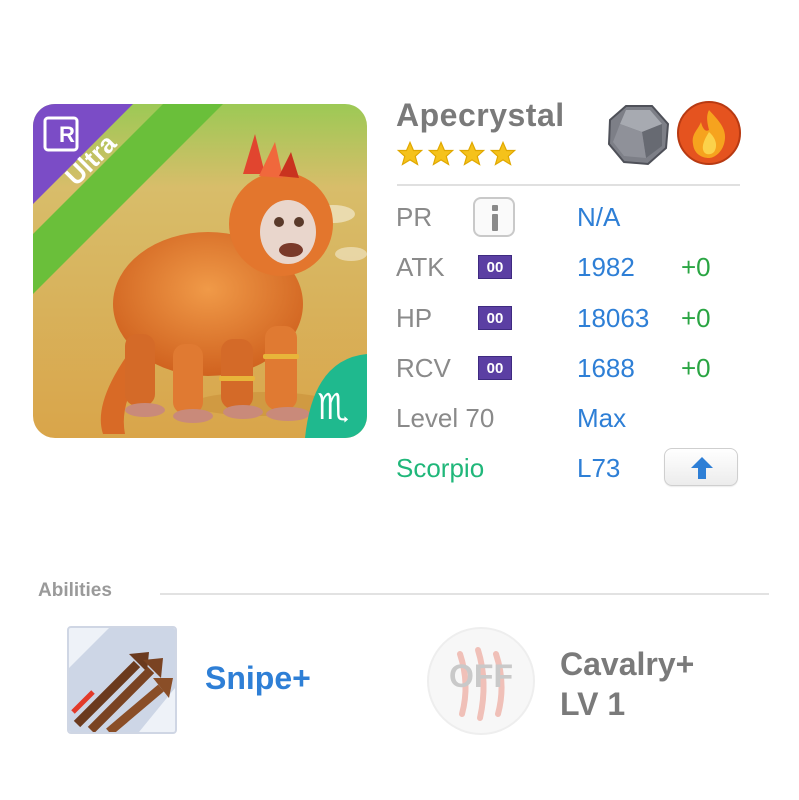 The width and height of the screenshot is (799, 800). I want to click on level-value: Max, so click(602, 418).